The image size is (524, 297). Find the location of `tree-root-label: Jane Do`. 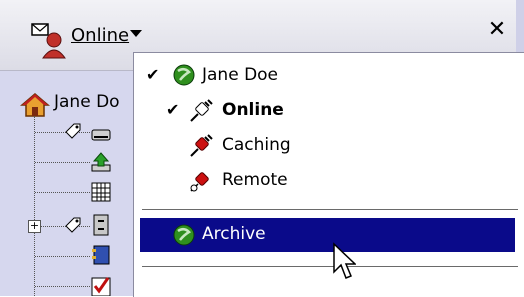

tree-root-label: Jane Do is located at coordinates (87, 102).